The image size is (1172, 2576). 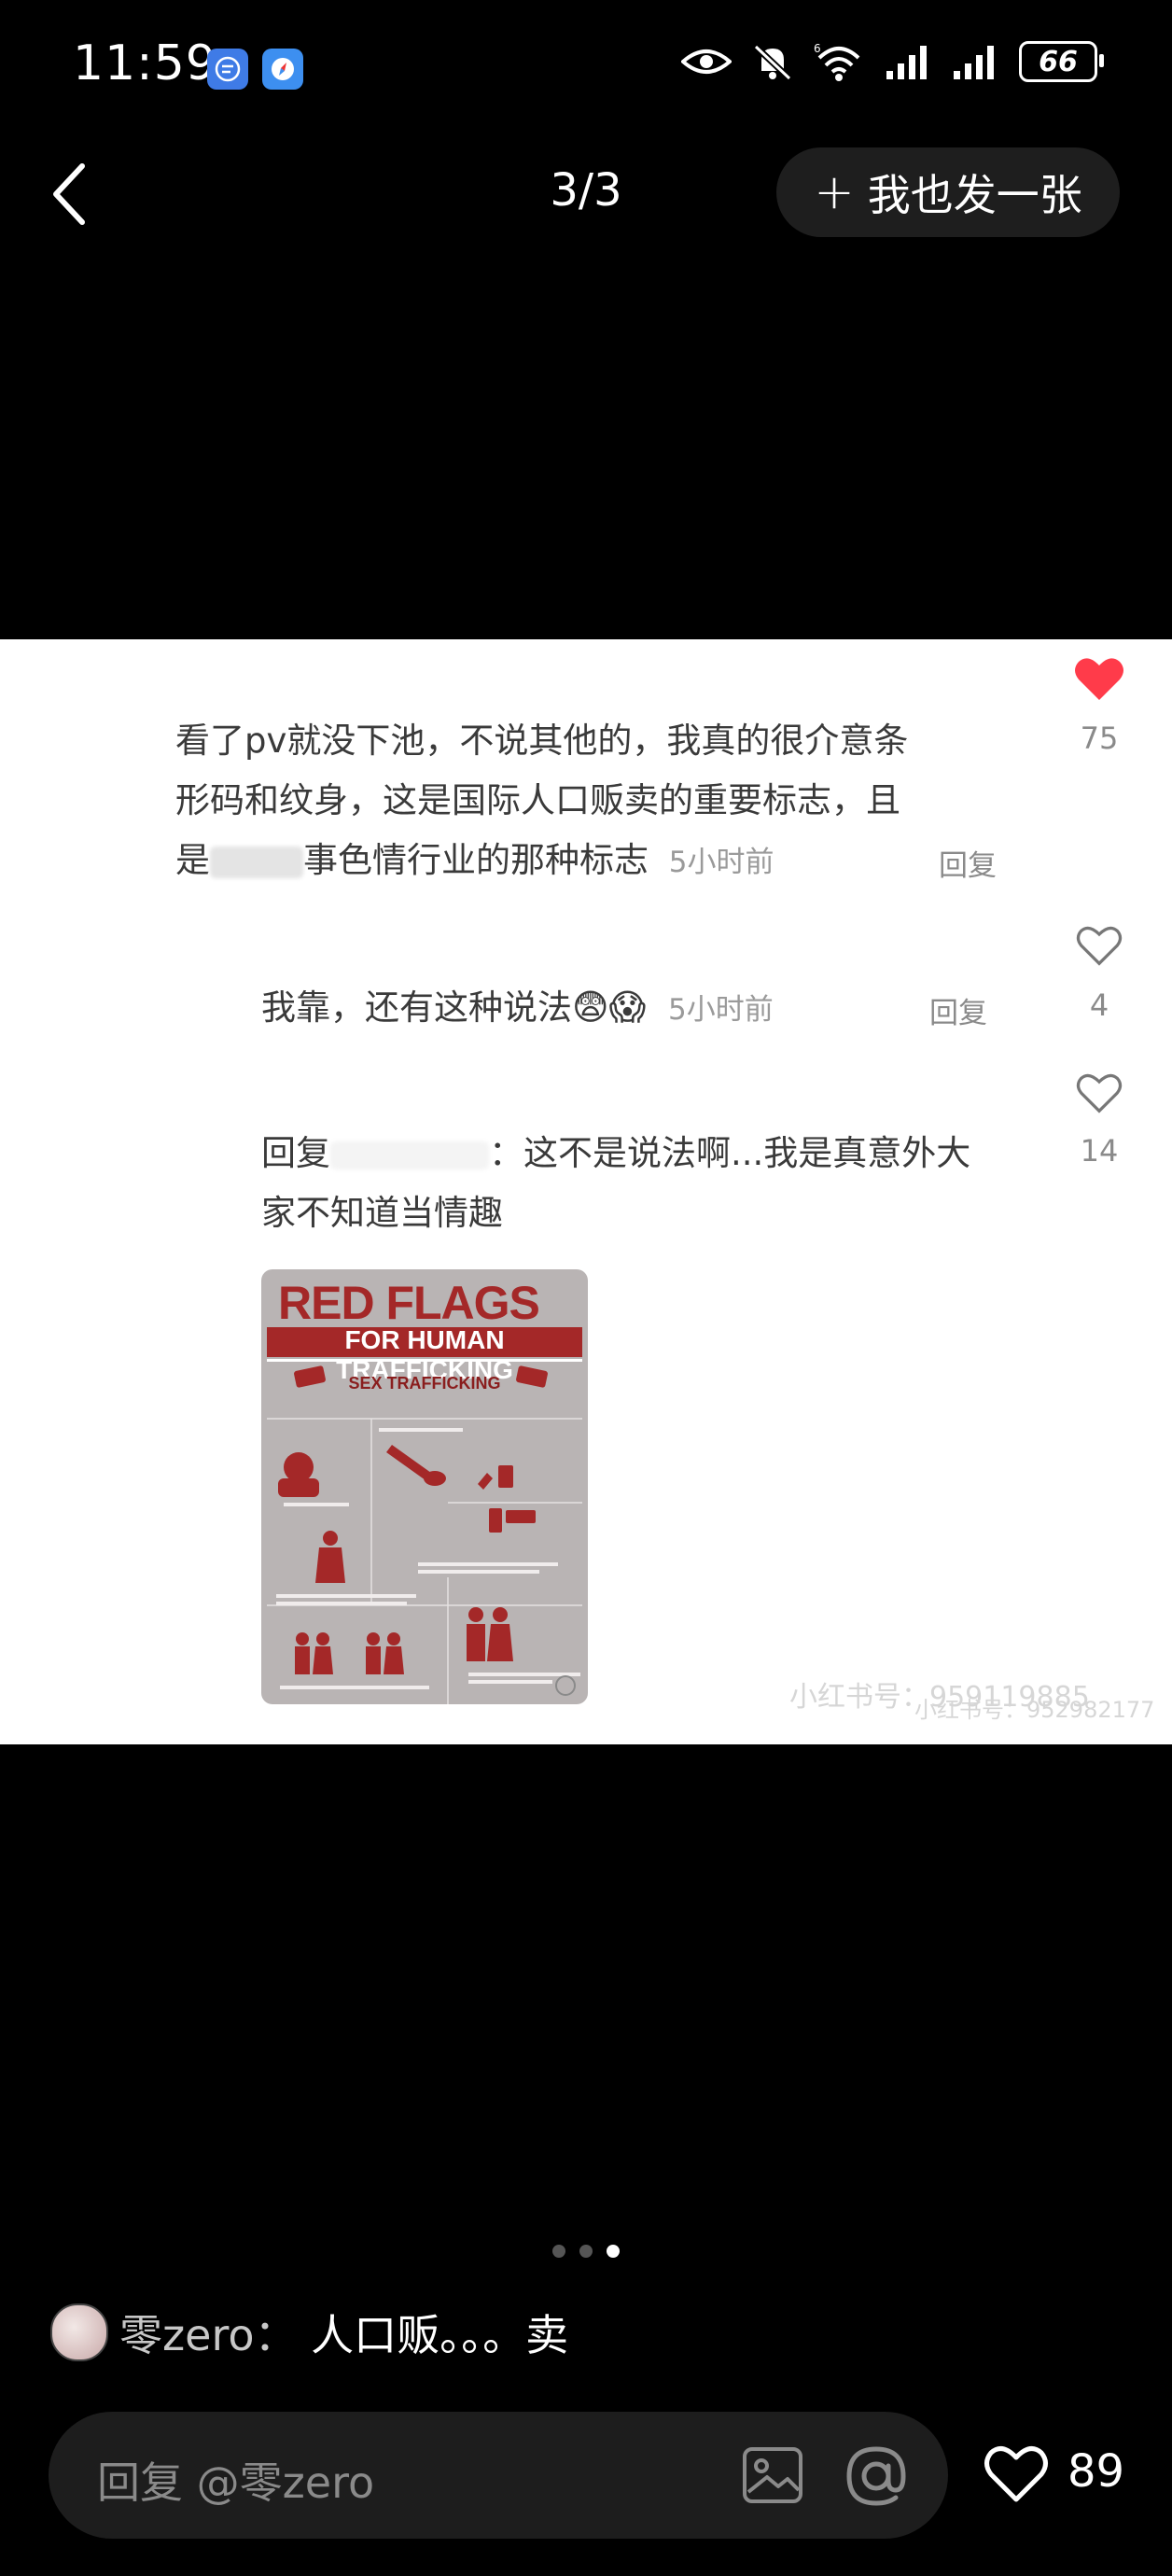 What do you see at coordinates (145, 63) in the screenshot?
I see `status-time: 11:59` at bounding box center [145, 63].